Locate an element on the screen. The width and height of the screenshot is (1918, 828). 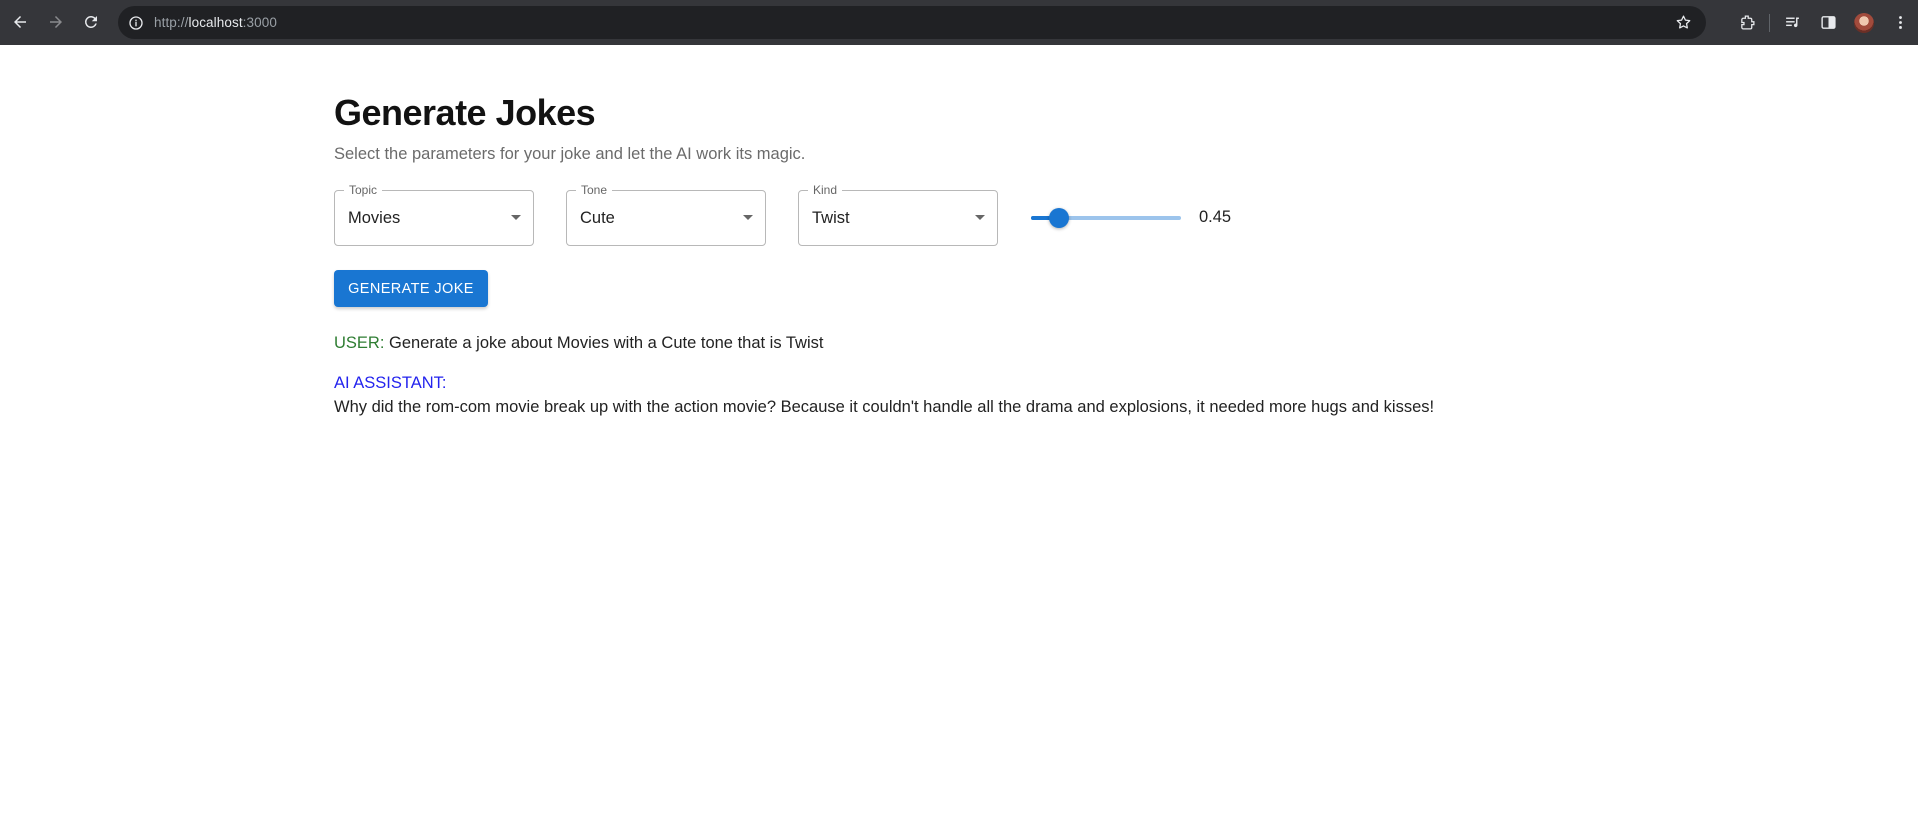
tone-label: Tone is located at coordinates (594, 190).